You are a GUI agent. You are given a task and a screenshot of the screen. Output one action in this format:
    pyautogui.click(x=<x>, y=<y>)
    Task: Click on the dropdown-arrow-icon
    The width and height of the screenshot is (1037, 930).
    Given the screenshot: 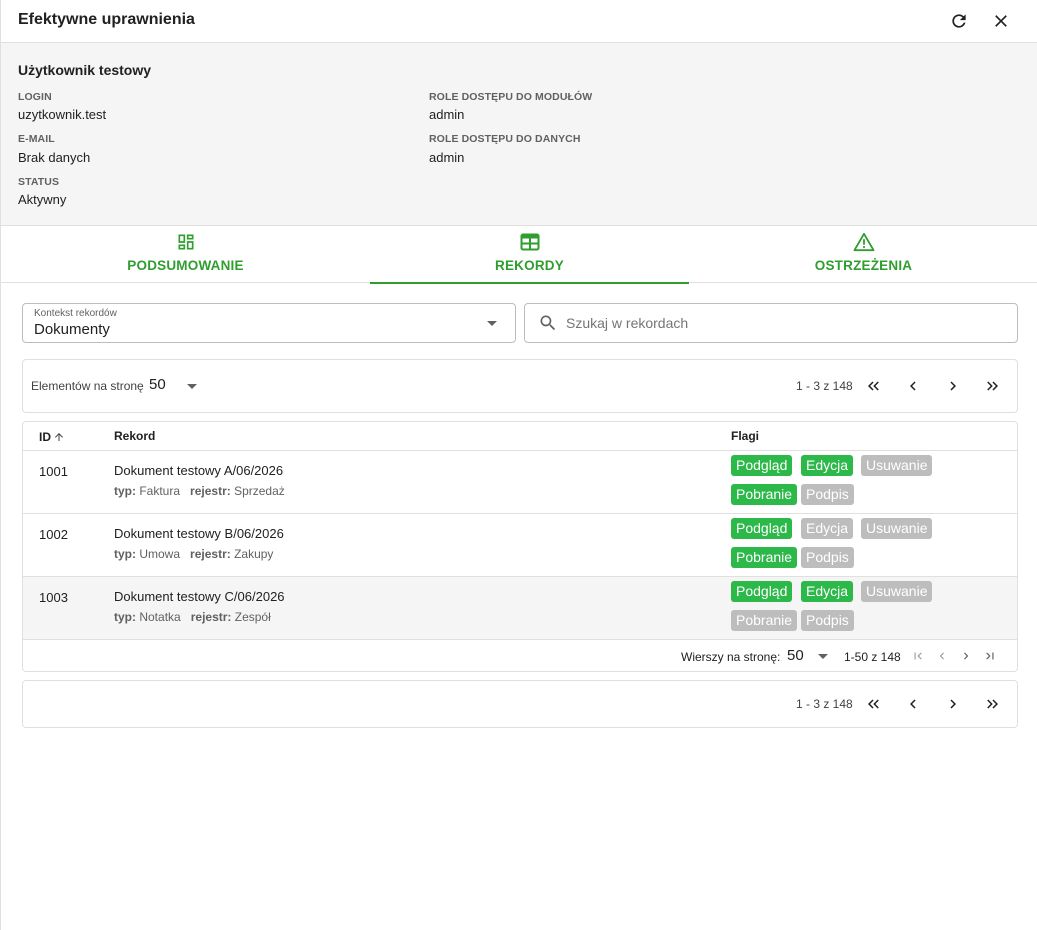 What is the action you would take?
    pyautogui.click(x=192, y=386)
    